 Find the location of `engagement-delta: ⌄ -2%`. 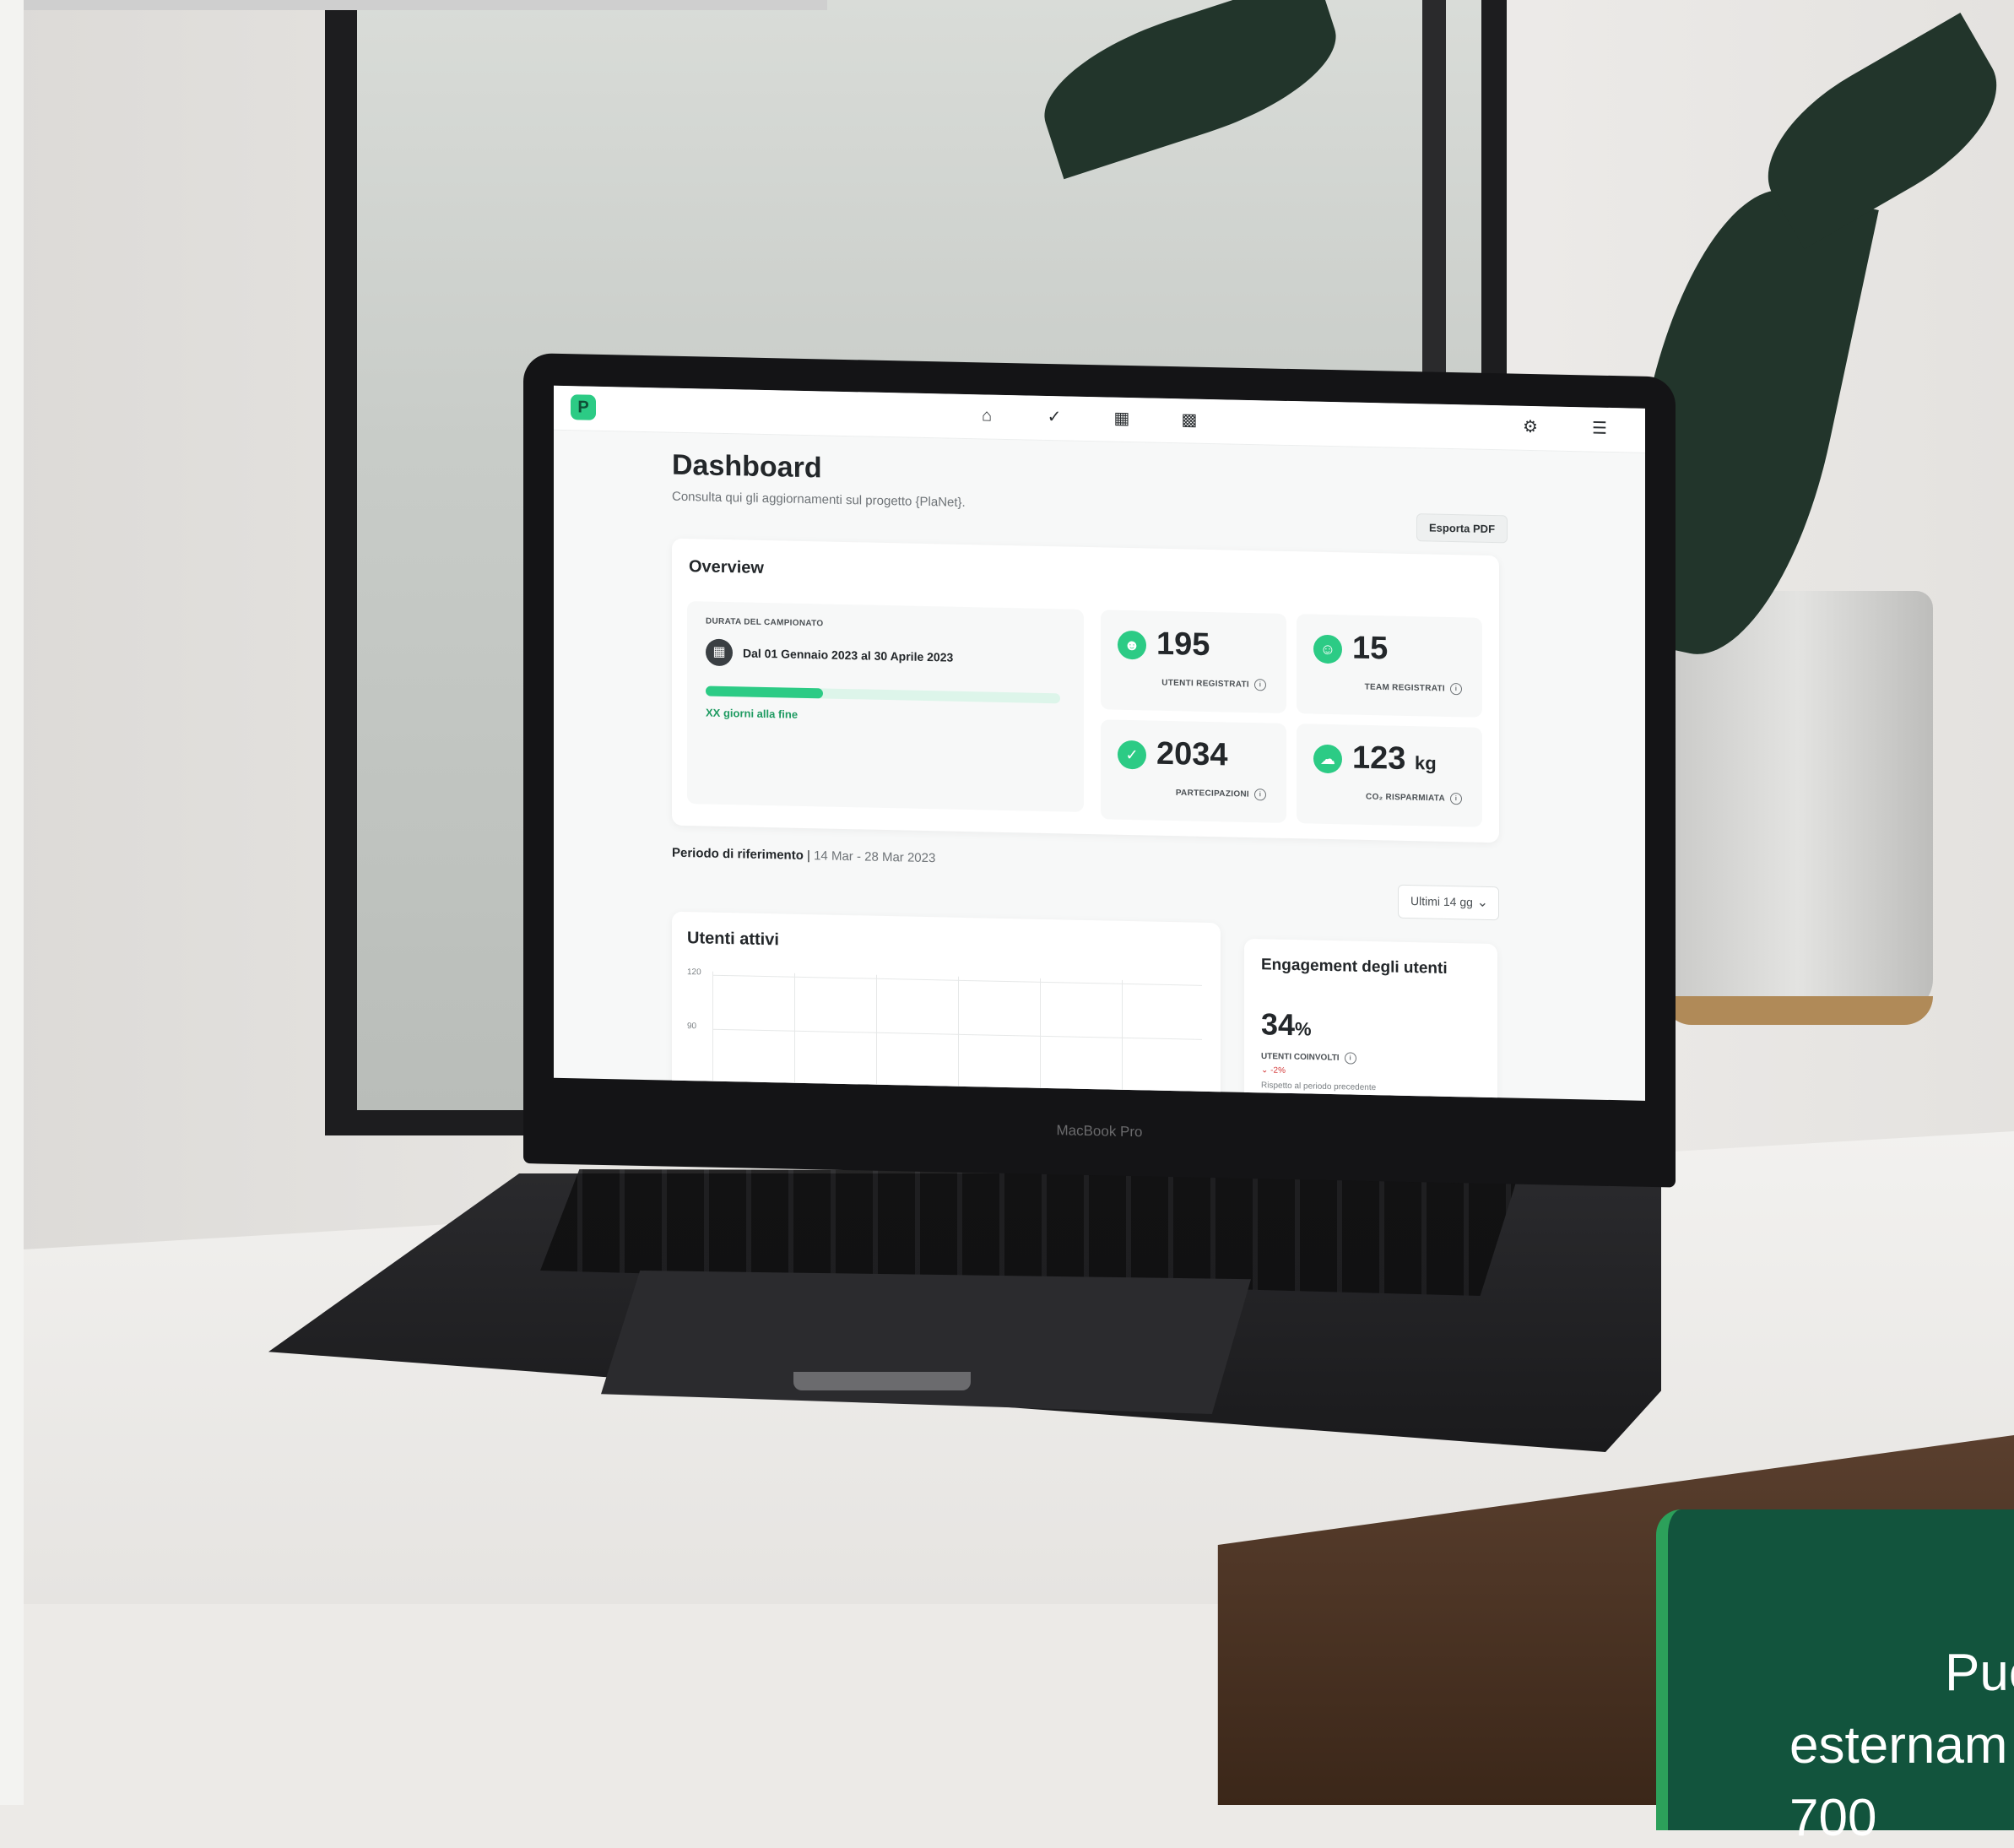

engagement-delta: ⌄ -2% is located at coordinates (1273, 1070).